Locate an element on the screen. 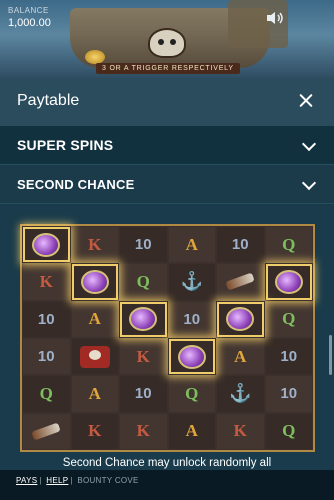 Image resolution: width=334 pixels, height=500 pixels. skull-emblem-icon is located at coordinates (167, 43).